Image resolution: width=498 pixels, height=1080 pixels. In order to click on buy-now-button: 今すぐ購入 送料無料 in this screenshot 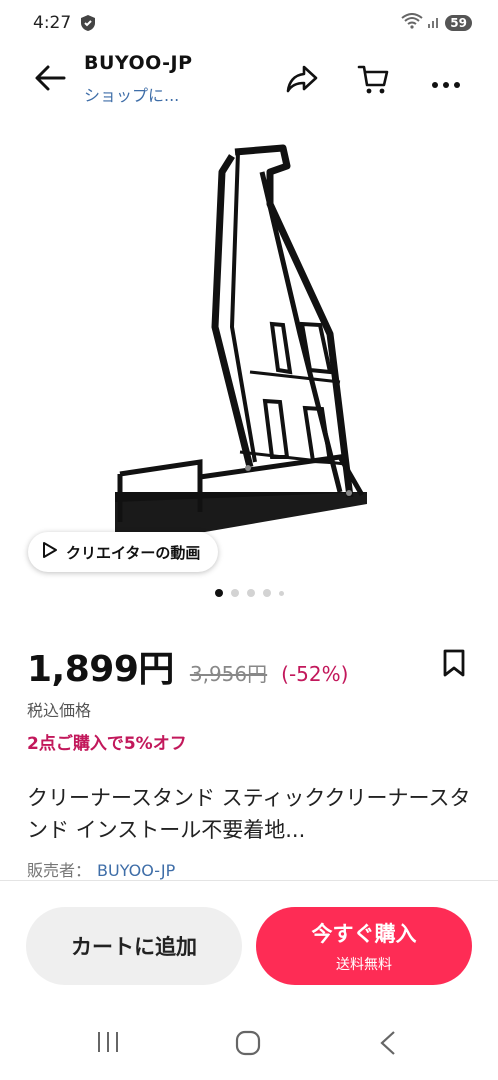, I will do `click(364, 946)`.